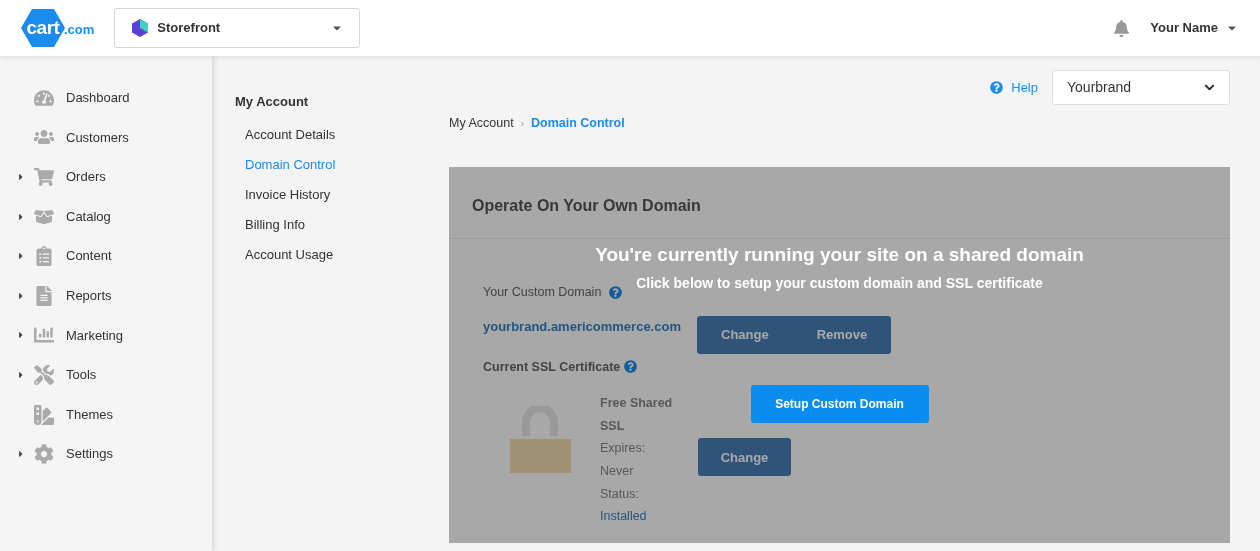 The width and height of the screenshot is (1260, 551). Describe the element at coordinates (106, 414) in the screenshot. I see `sidebar-item: Themes` at that location.